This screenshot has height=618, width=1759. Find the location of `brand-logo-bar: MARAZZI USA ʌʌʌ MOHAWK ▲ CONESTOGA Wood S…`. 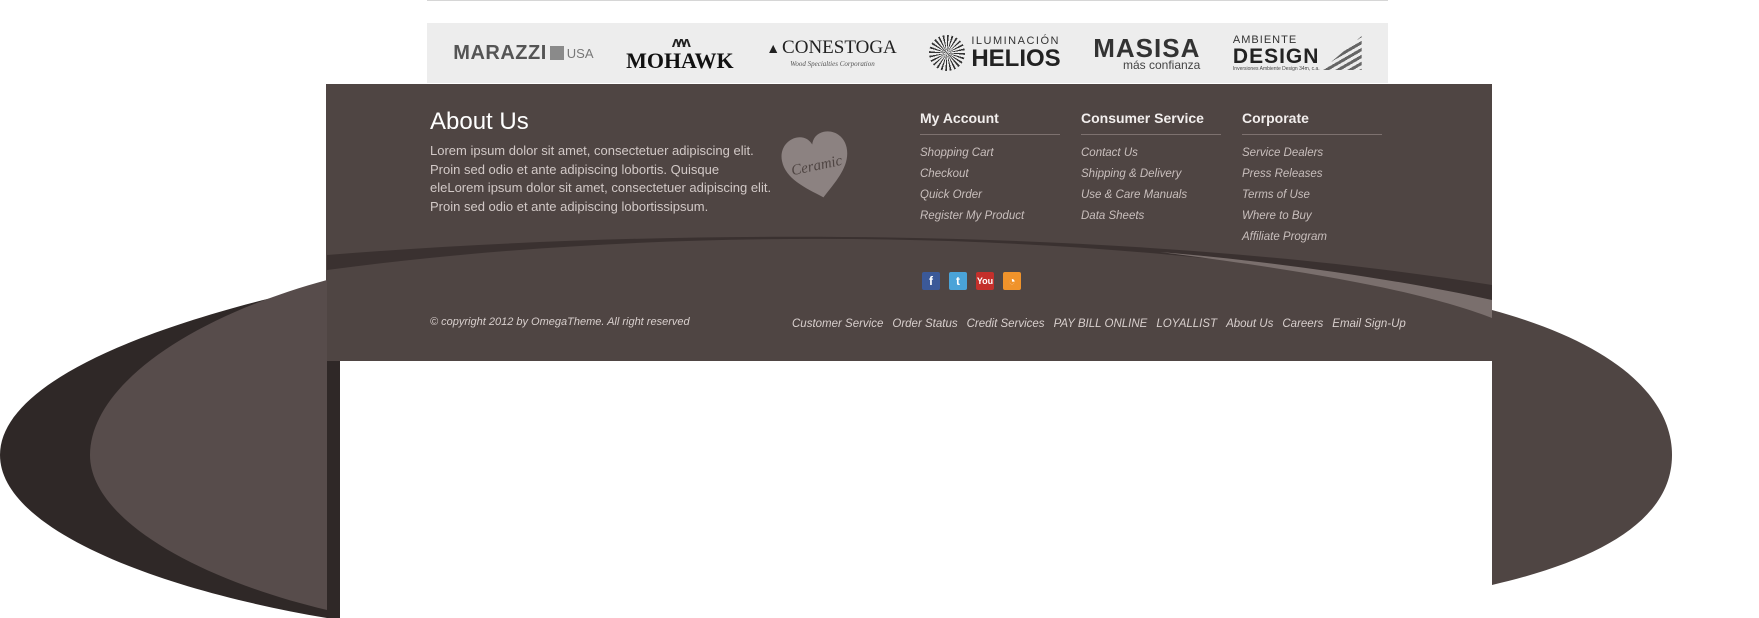

brand-logo-bar: MARAZZI USA ʌʌʌ MOHAWK ▲ CONESTOGA Wood S… is located at coordinates (907, 53).